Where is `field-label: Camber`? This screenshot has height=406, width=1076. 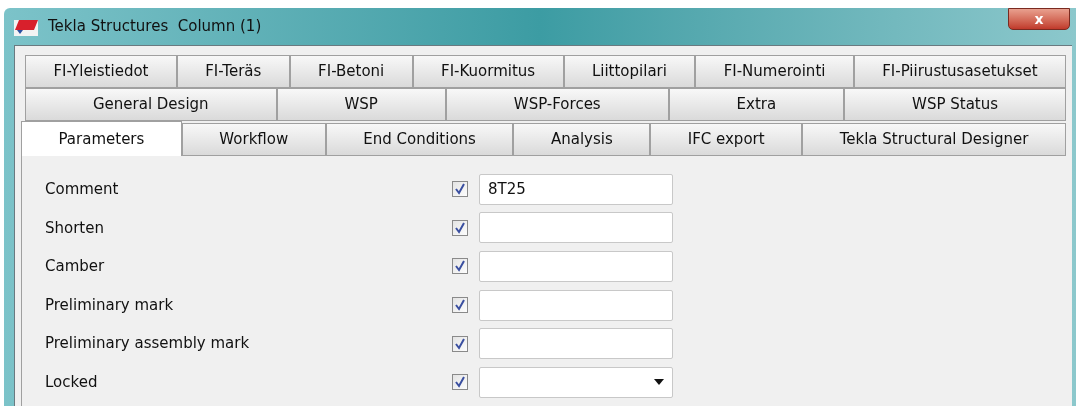 field-label: Camber is located at coordinates (75, 267).